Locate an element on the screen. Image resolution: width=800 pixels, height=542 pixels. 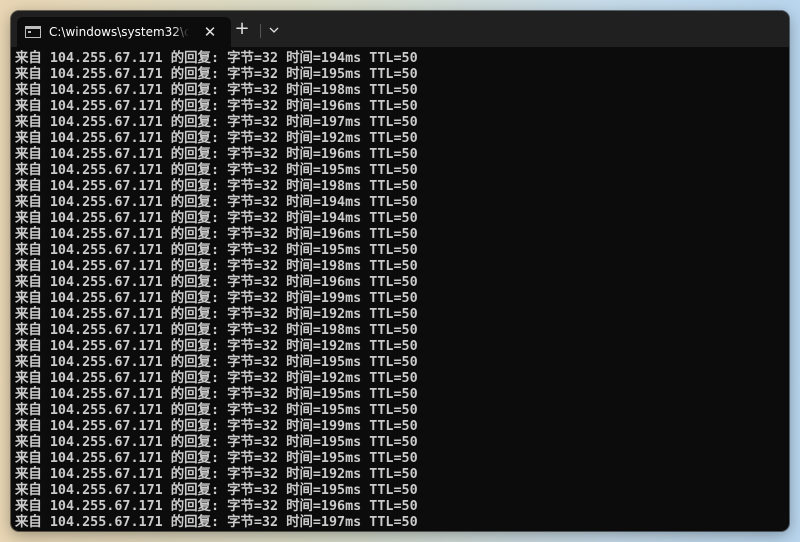
dropdown-button is located at coordinates (274, 30).